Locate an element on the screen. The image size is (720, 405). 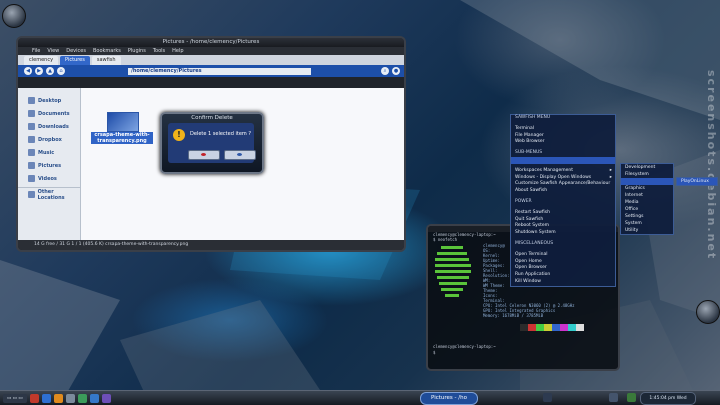
menu-item-label: Open Browser is located at coordinates (531, 268).